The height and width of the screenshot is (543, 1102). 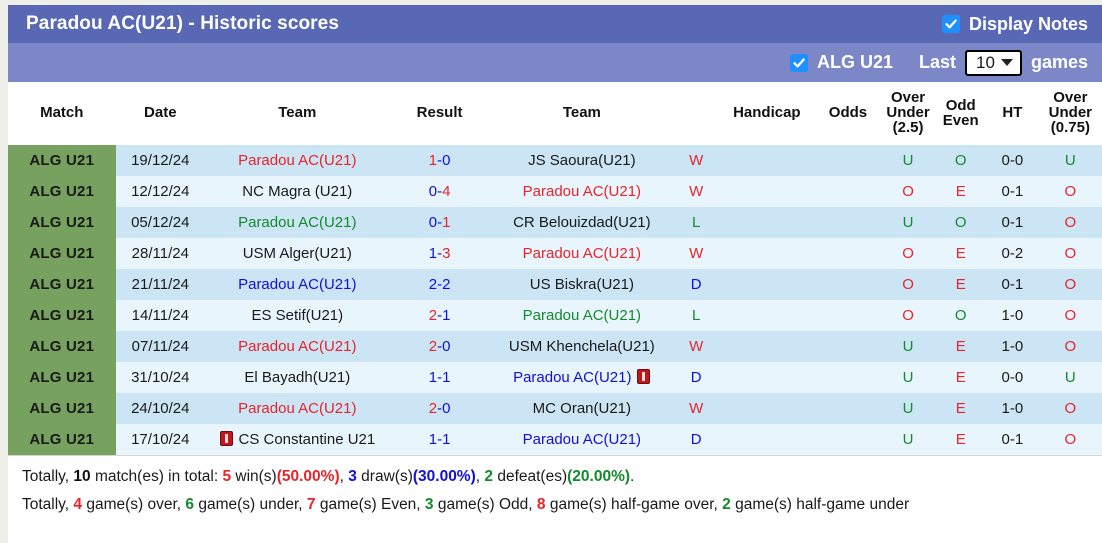 What do you see at coordinates (297, 439) in the screenshot?
I see `cell-home-team: CS Constantine U21` at bounding box center [297, 439].